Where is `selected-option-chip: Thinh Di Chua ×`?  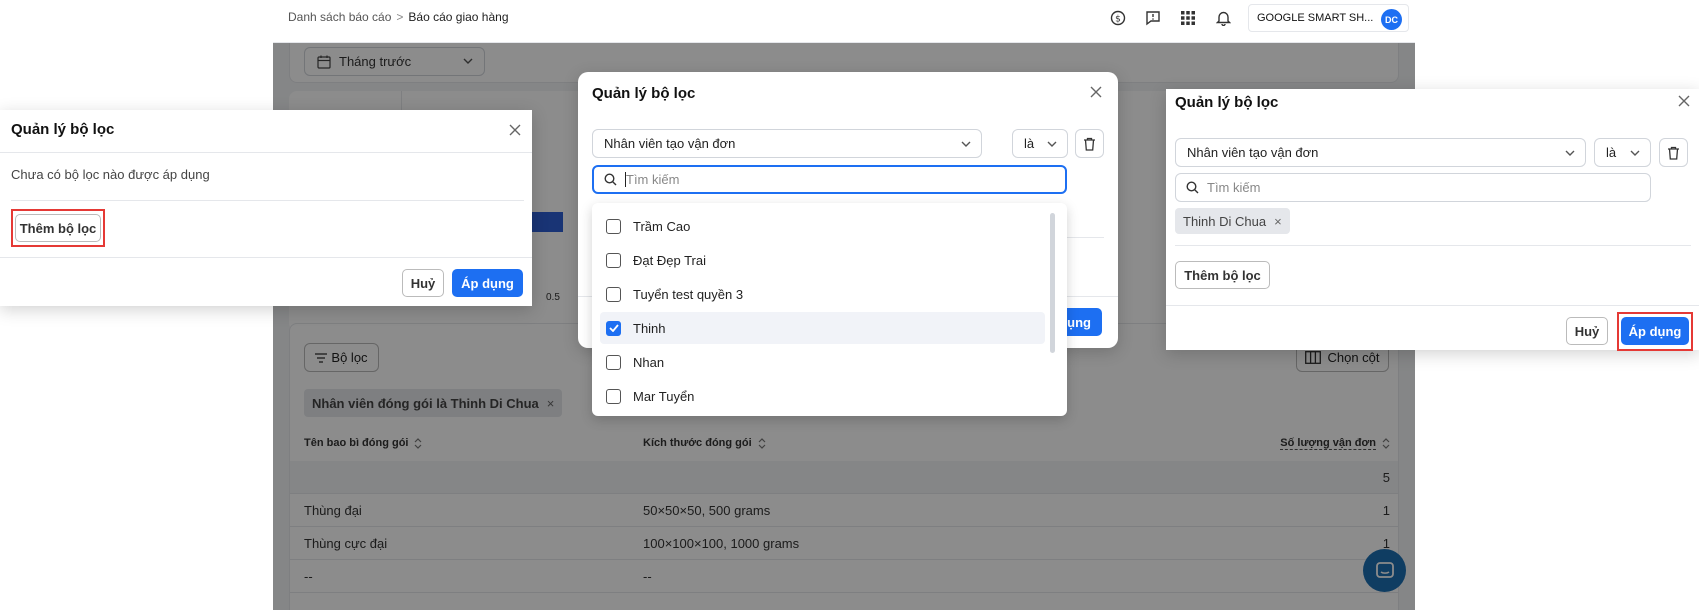
selected-option-chip: Thinh Di Chua × is located at coordinates (1232, 221).